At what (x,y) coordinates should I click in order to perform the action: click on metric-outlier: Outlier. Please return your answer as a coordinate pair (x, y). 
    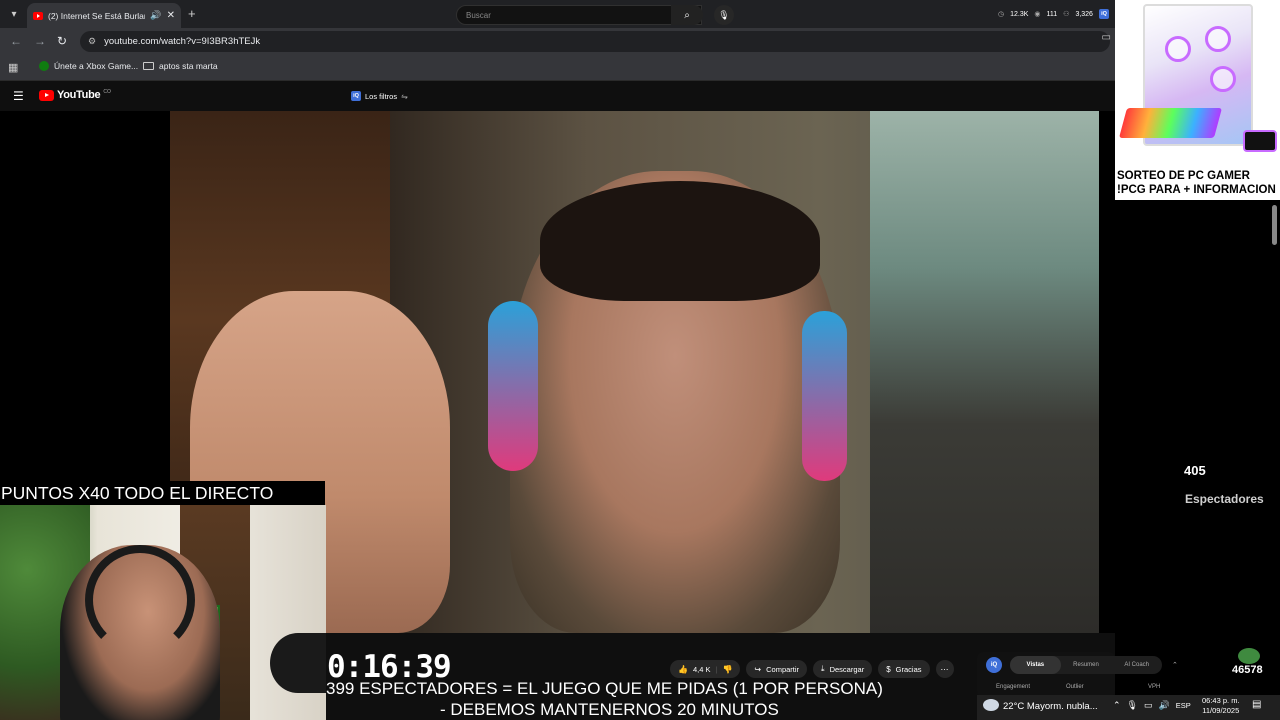
    Looking at the image, I should click on (1075, 687).